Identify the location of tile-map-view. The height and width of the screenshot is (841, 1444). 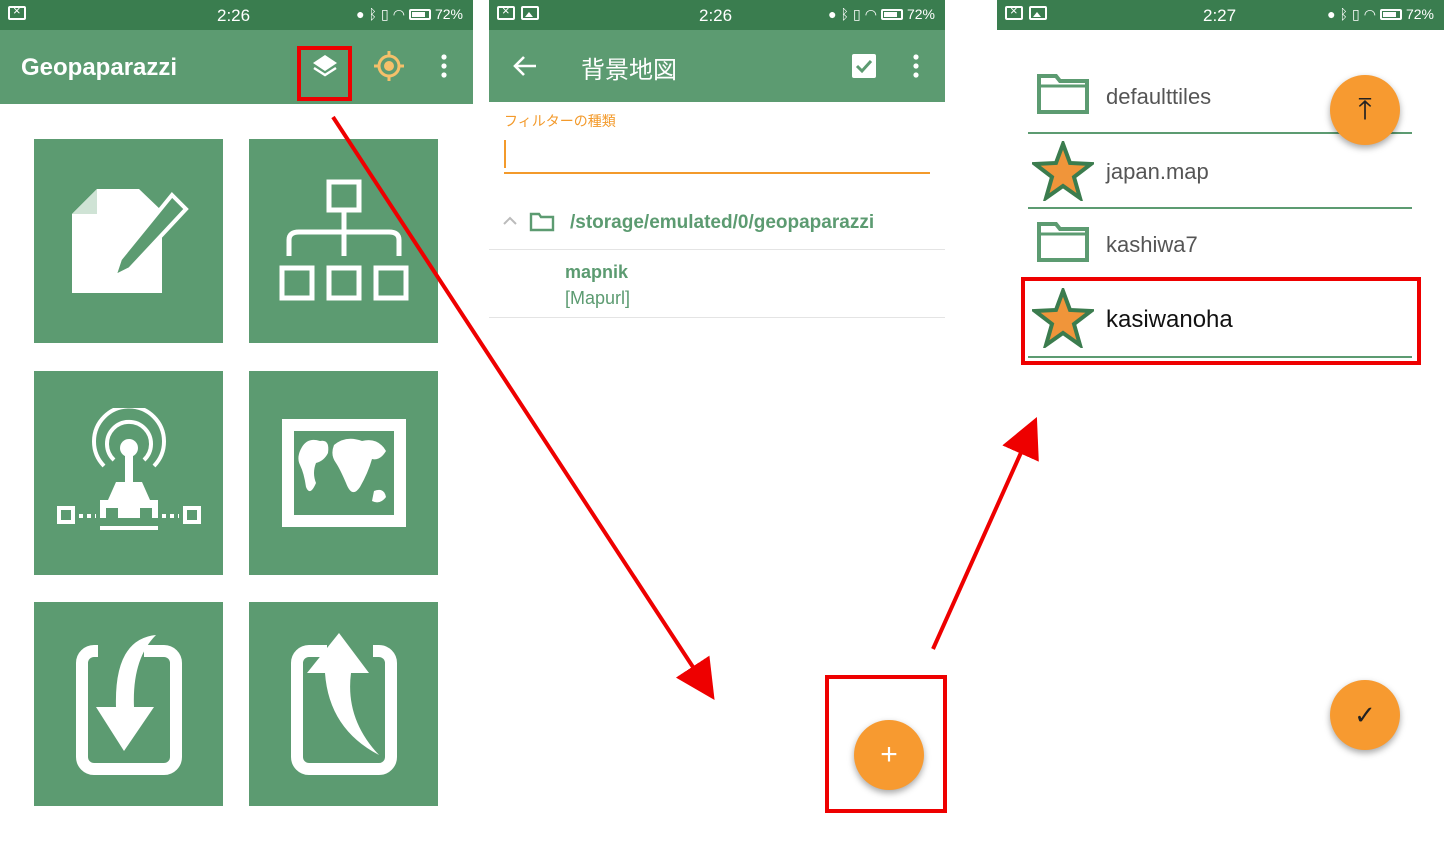
(343, 473).